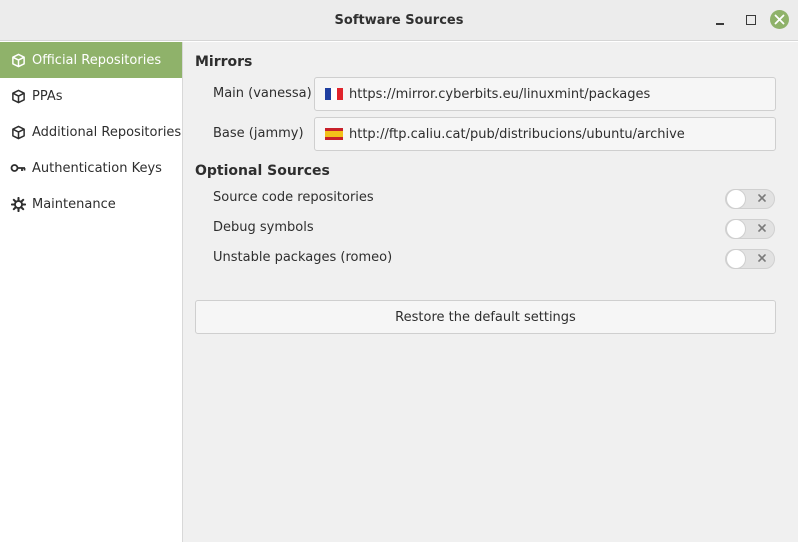  Describe the element at coordinates (47, 96) in the screenshot. I see `sidebar-item-label: PPAs` at that location.